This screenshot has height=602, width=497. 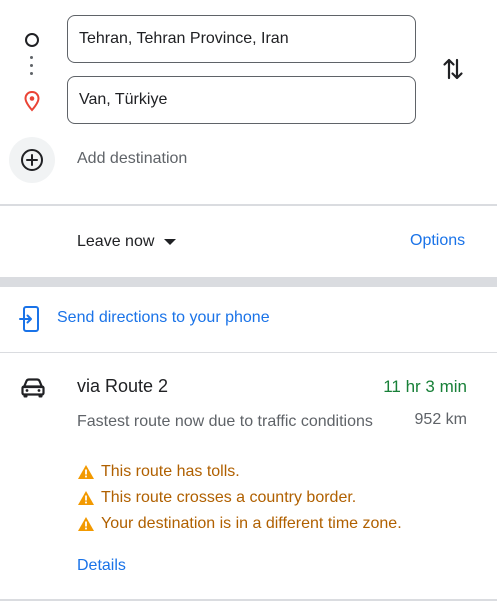 I want to click on car-icon, so click(x=33, y=388).